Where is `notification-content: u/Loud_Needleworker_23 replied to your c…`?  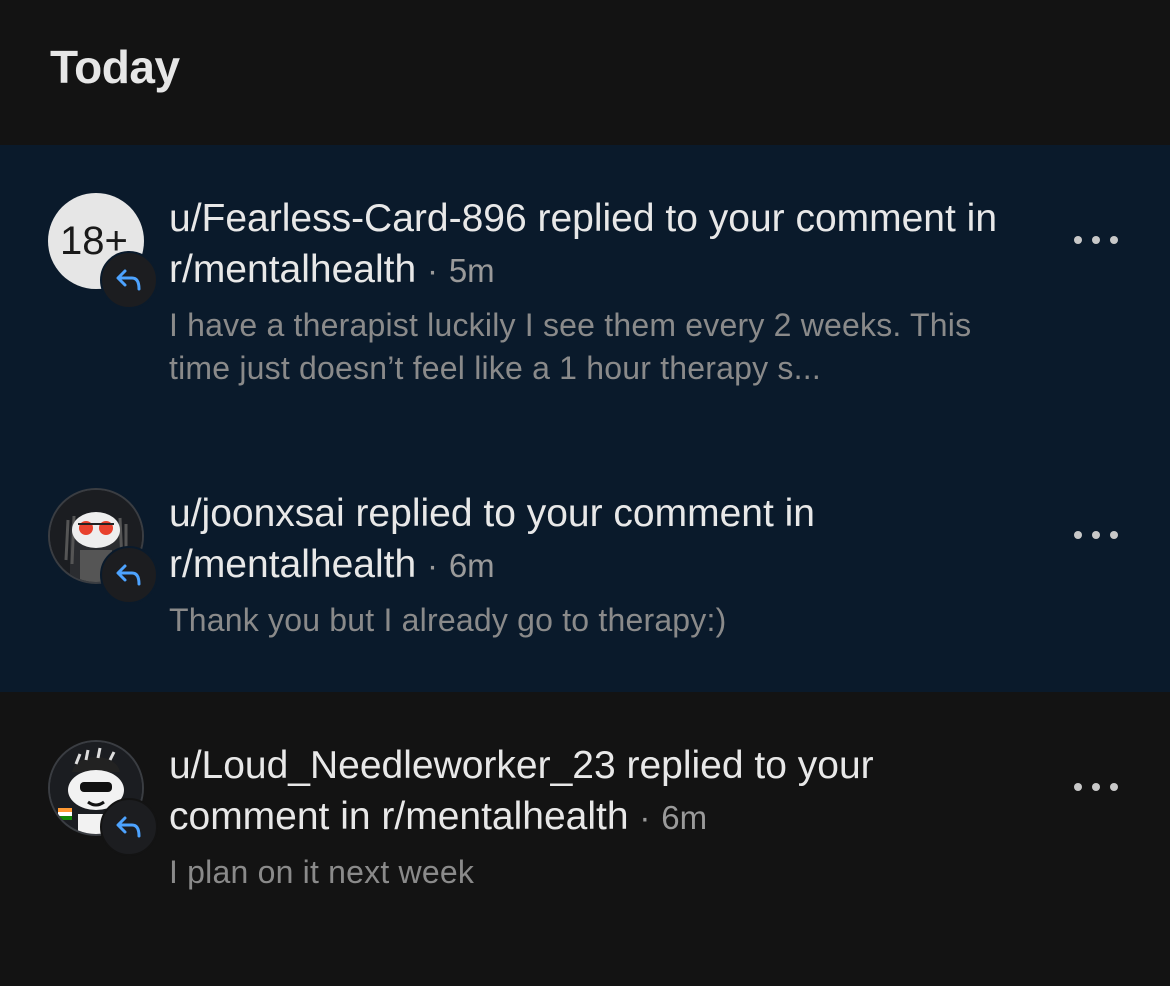
notification-content: u/Loud_Needleworker_23 replied to your c… is located at coordinates (604, 817).